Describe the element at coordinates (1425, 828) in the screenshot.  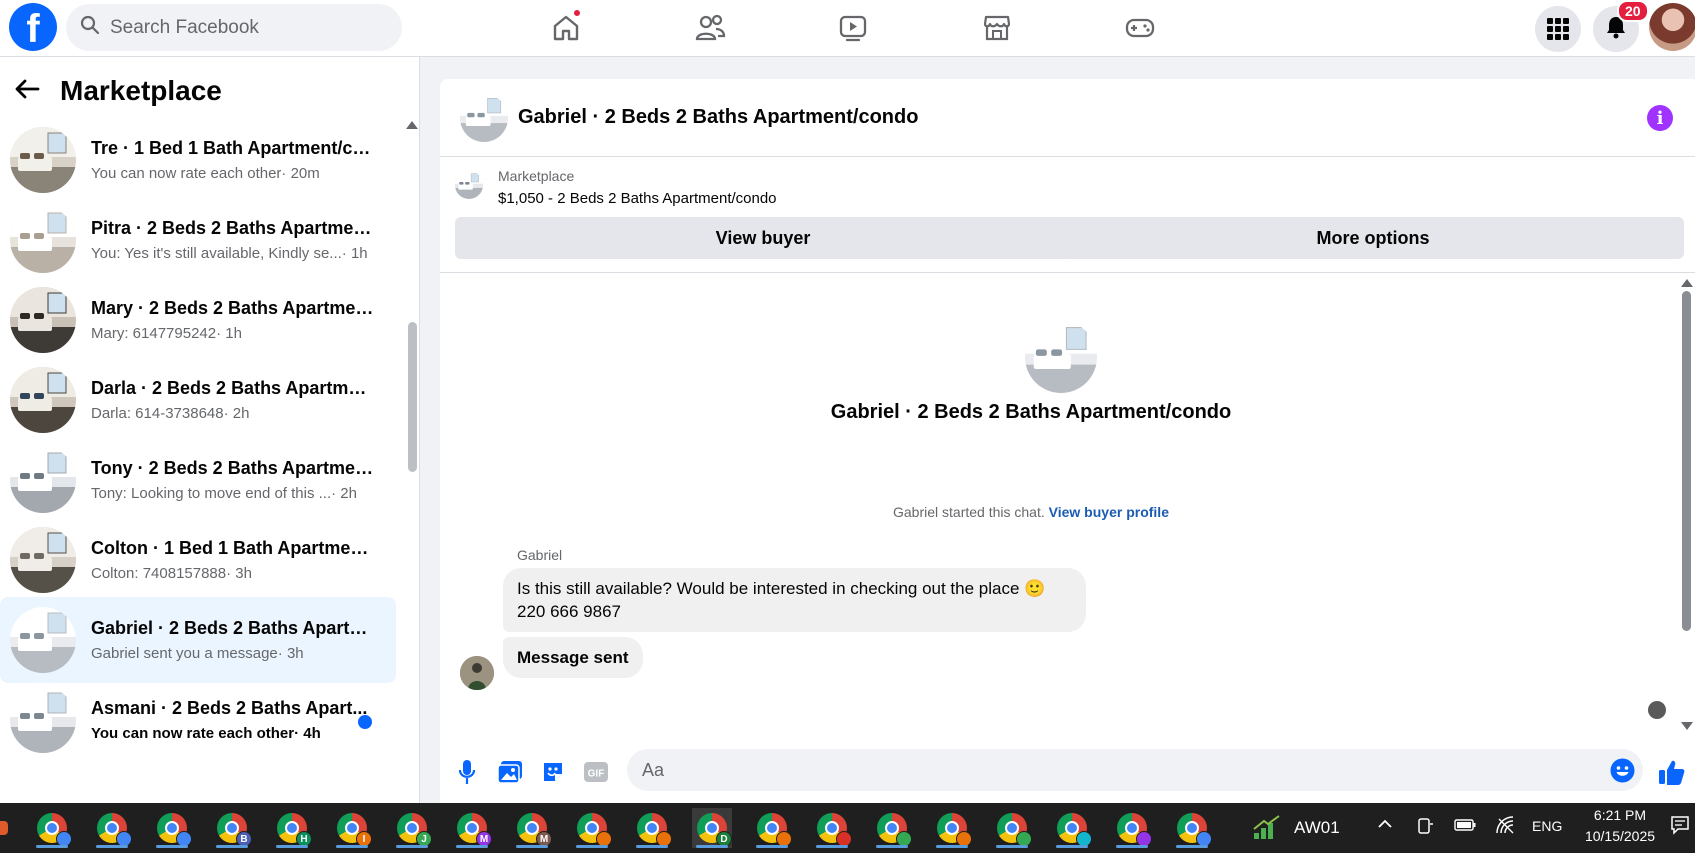
I see `meet-now-icon` at that location.